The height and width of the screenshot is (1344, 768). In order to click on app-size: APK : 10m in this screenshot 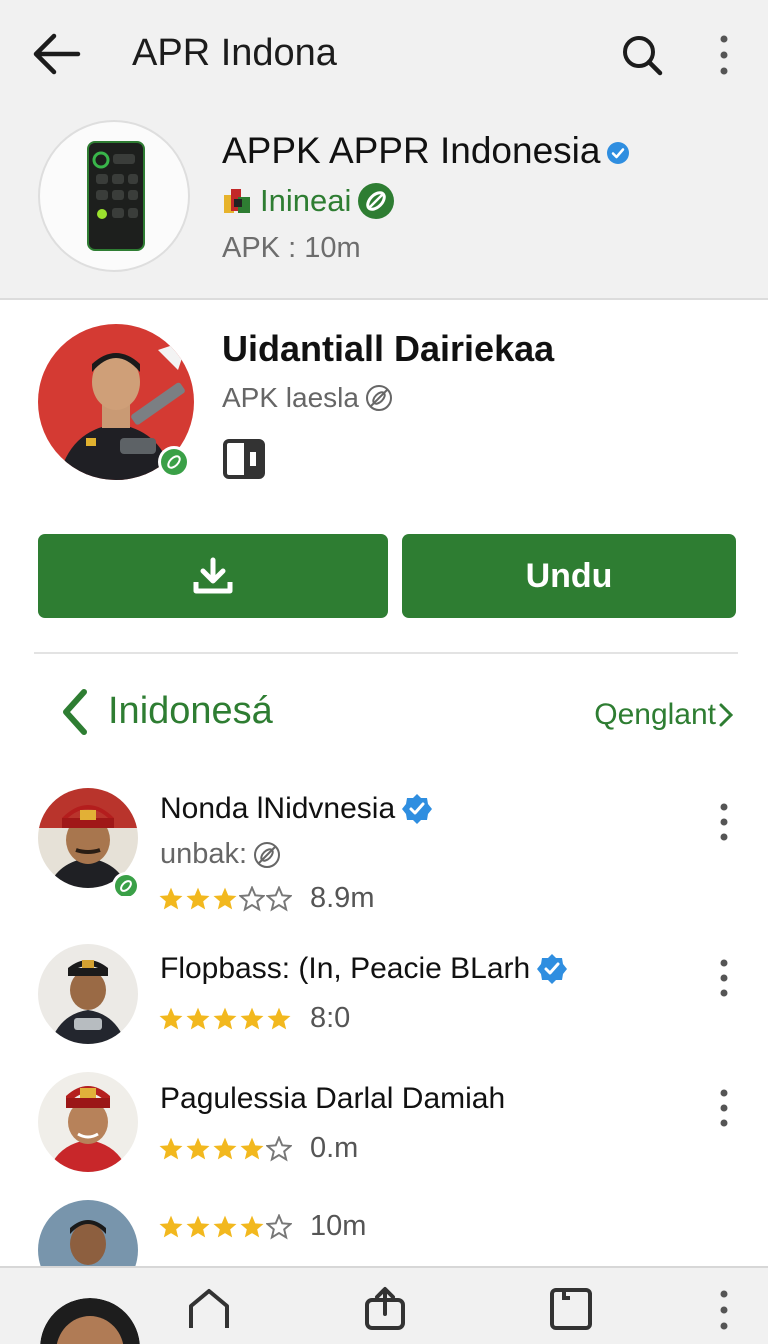, I will do `click(291, 248)`.